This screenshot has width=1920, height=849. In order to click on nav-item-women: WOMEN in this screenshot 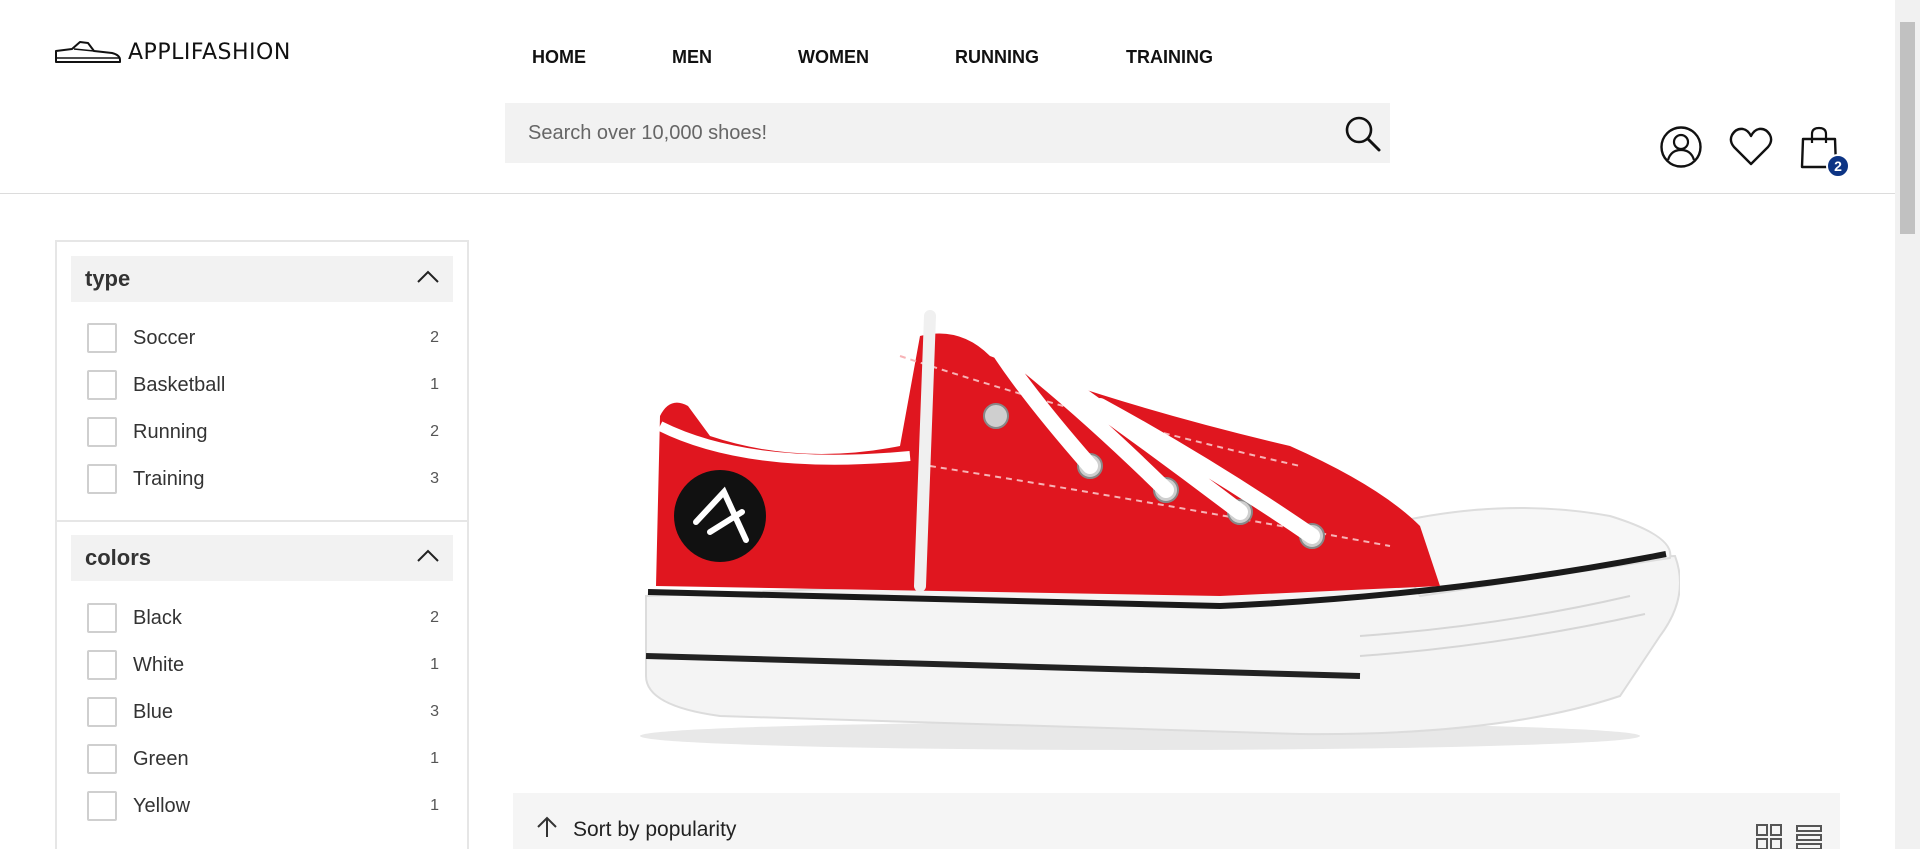, I will do `click(833, 57)`.